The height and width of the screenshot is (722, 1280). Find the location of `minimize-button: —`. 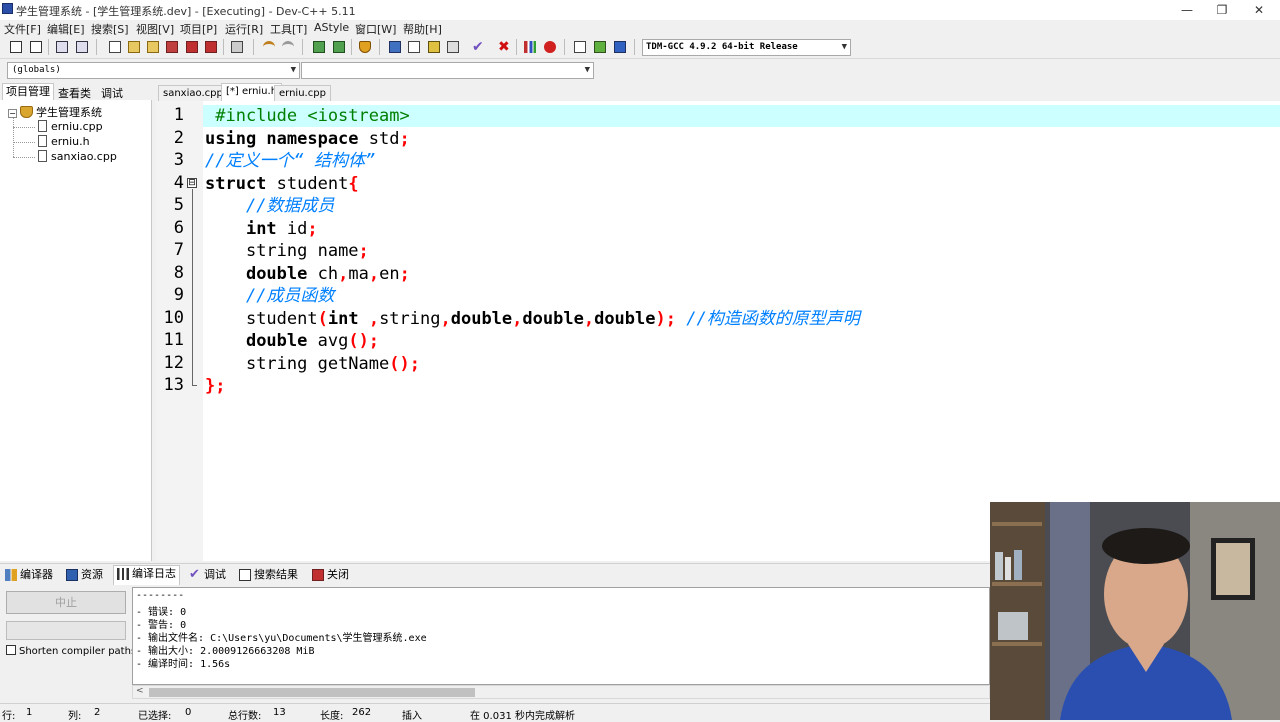

minimize-button: — is located at coordinates (1187, 10).